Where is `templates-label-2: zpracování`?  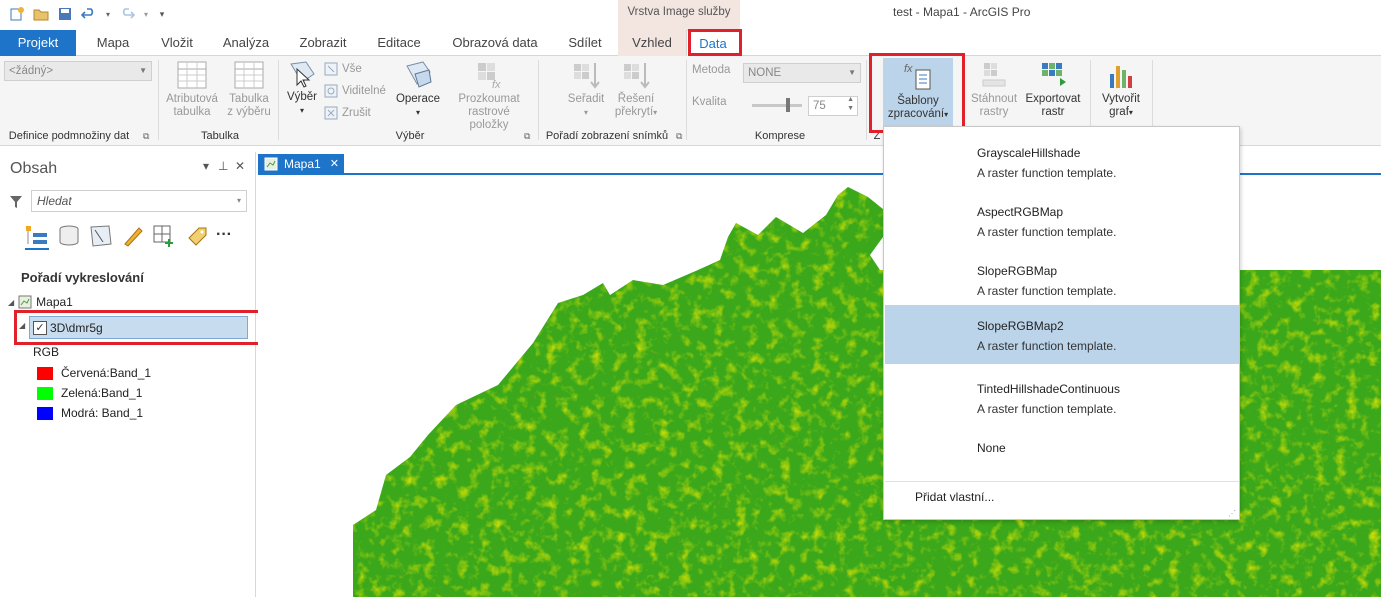 templates-label-2: zpracování is located at coordinates (916, 114).